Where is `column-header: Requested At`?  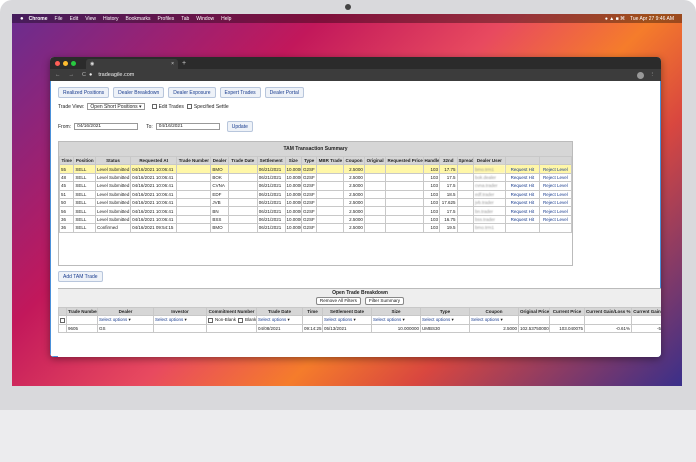 column-header: Requested At is located at coordinates (154, 160).